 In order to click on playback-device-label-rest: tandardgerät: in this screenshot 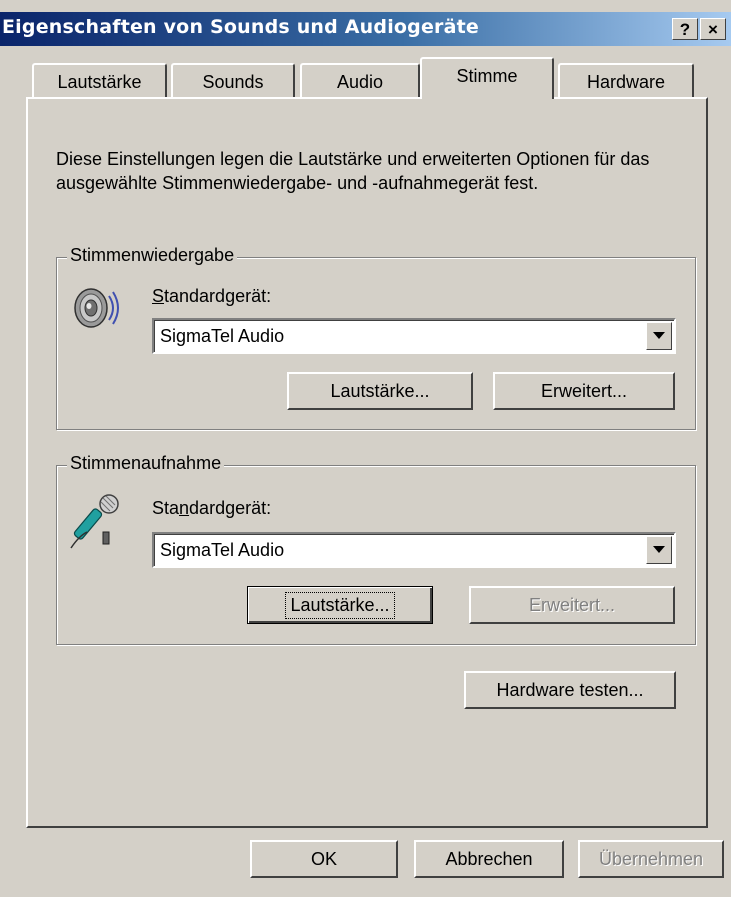, I will do `click(218, 296)`.